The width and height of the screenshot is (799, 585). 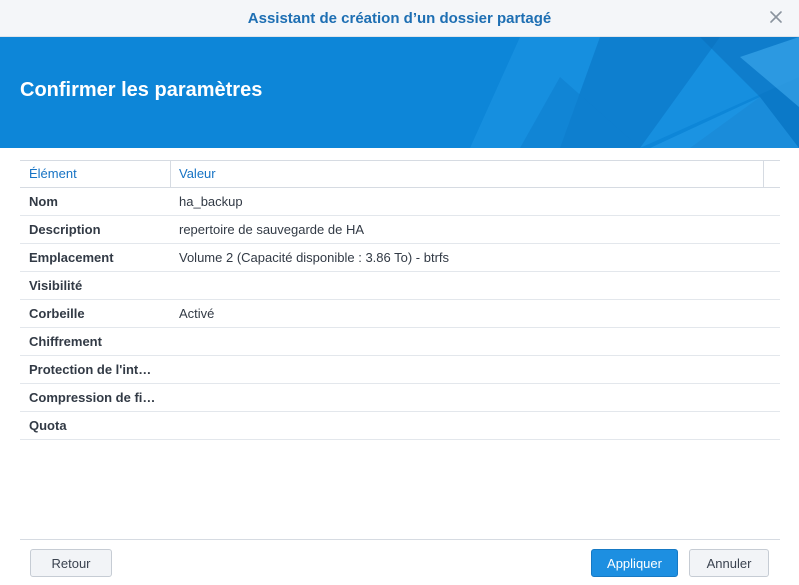 I want to click on apply-button: Appliquer, so click(x=634, y=563).